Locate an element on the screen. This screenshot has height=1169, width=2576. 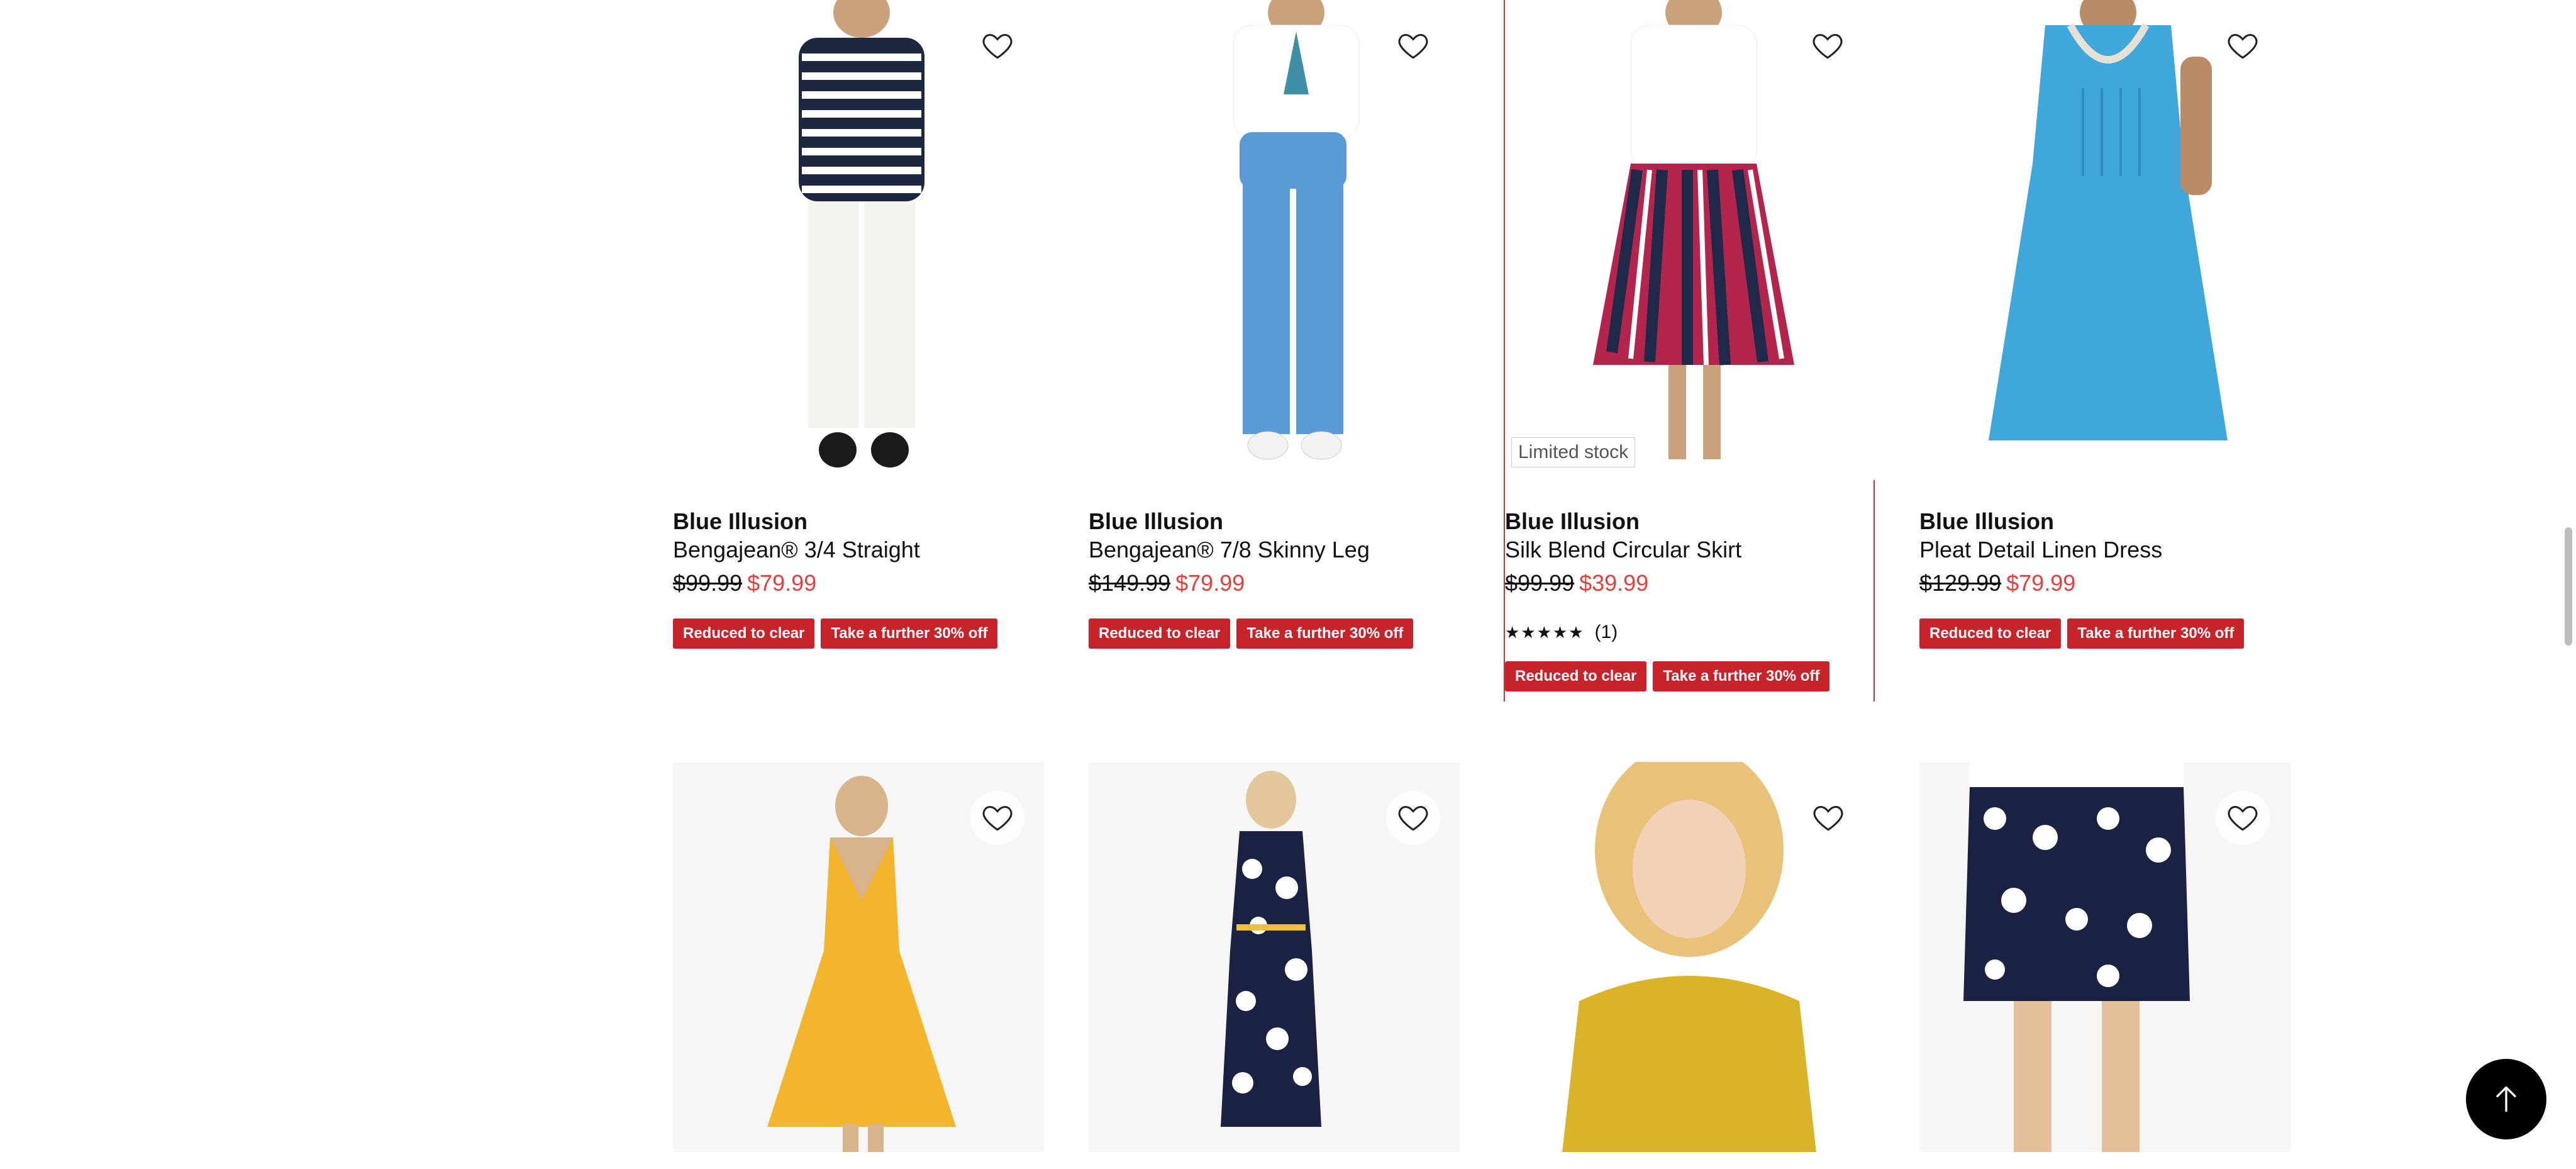
star-rating-icon: ★★★★★ is located at coordinates (1545, 632).